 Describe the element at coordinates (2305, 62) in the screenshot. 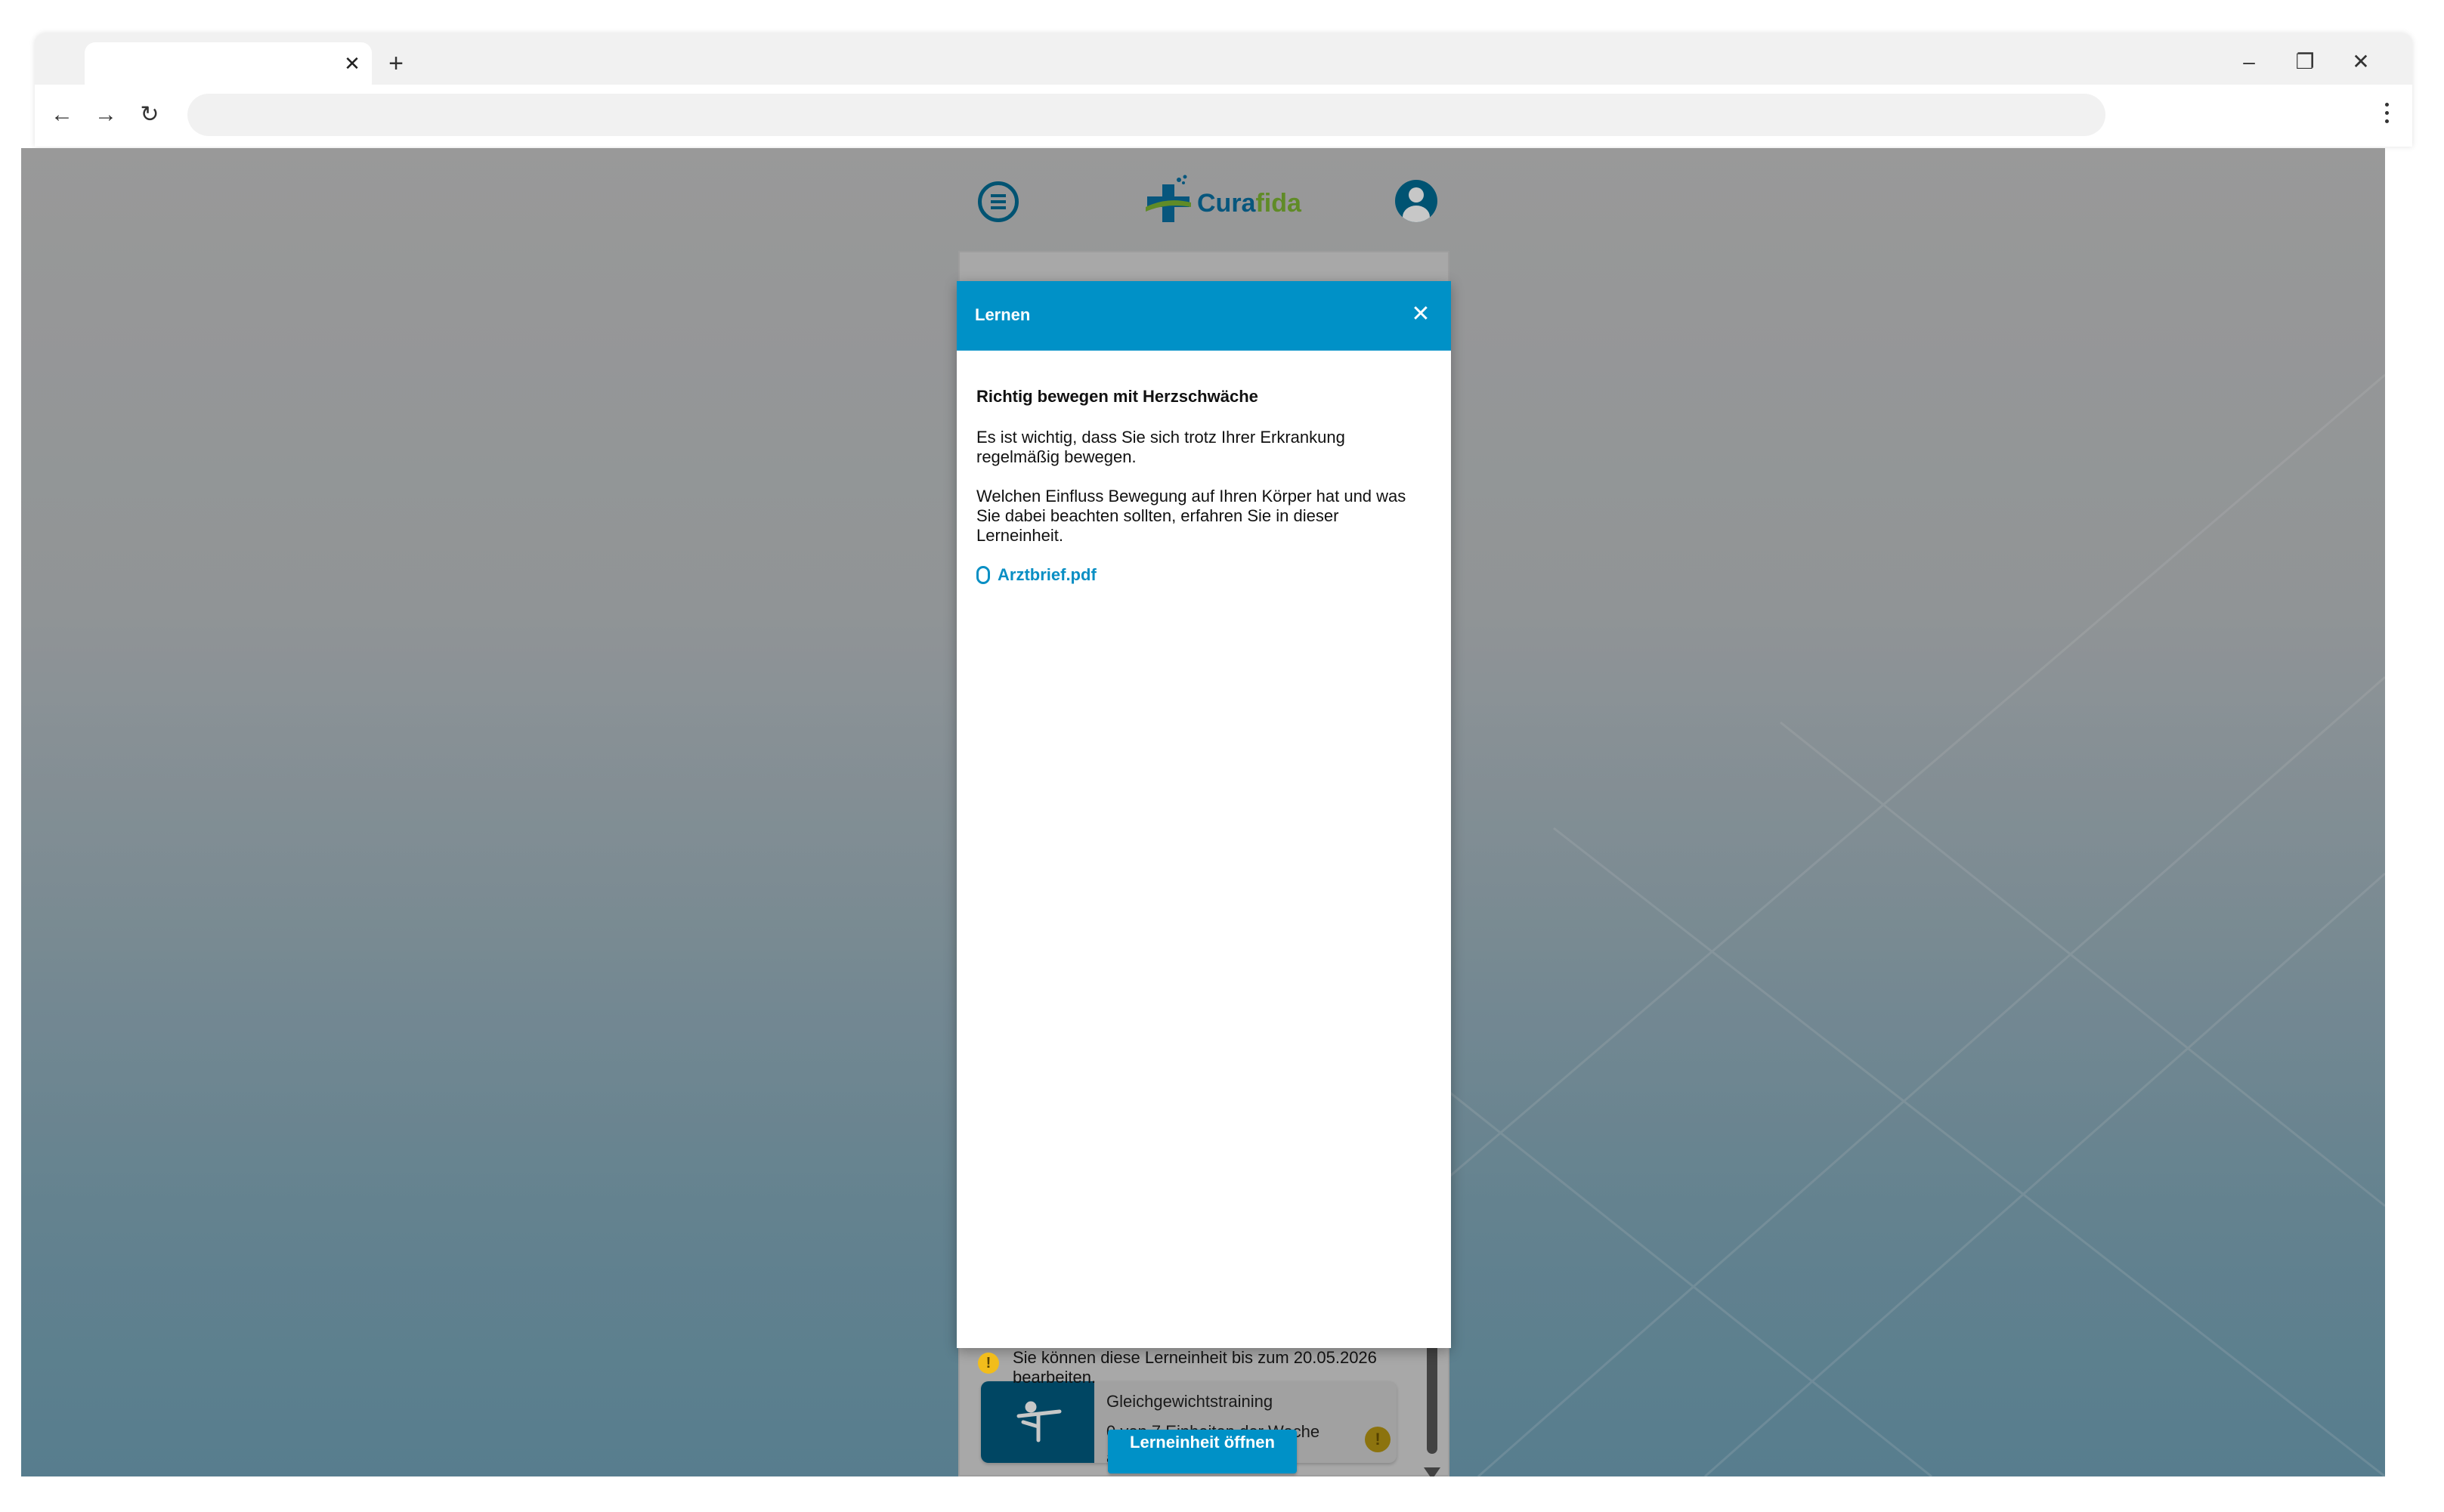

I see `restore-icon: ❐` at that location.